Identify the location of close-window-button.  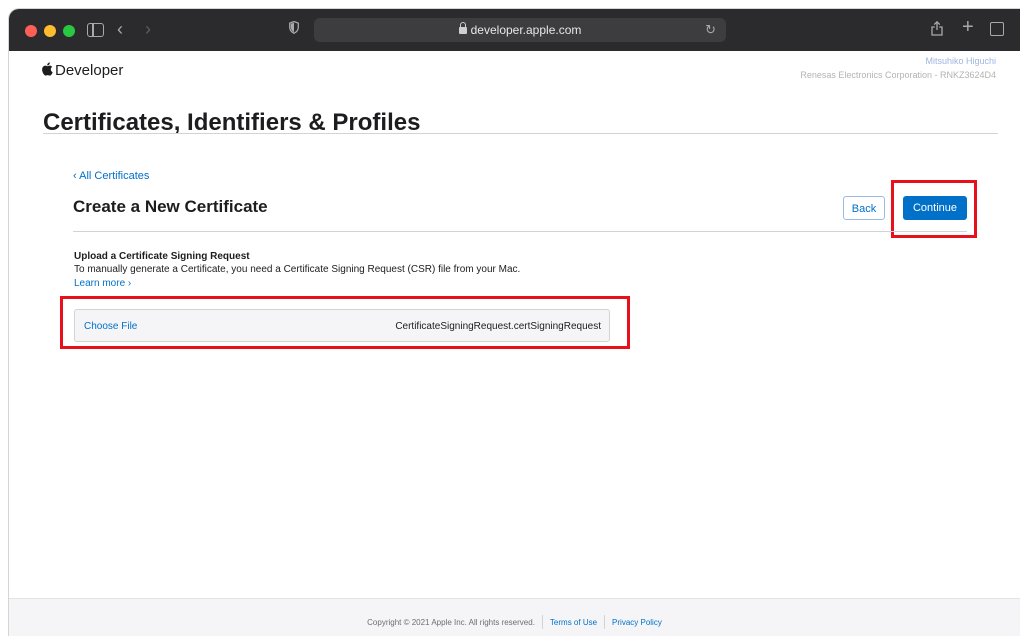
(31, 31).